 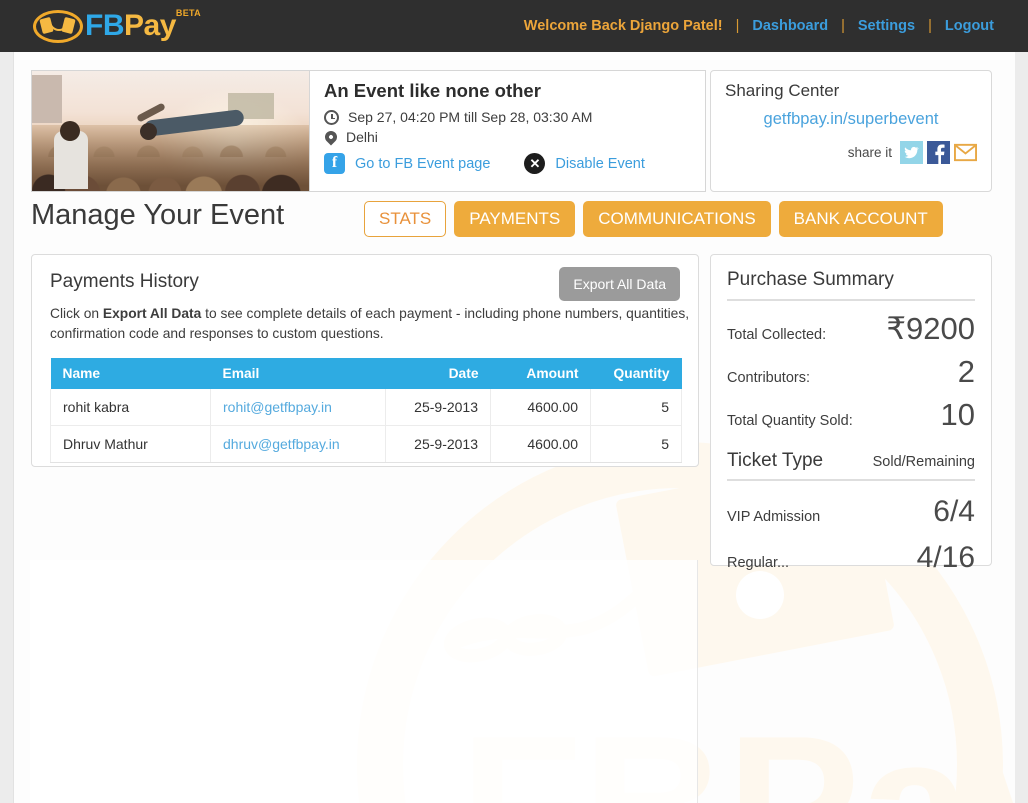 I want to click on ticket-type-title: Ticket Type, so click(x=775, y=460).